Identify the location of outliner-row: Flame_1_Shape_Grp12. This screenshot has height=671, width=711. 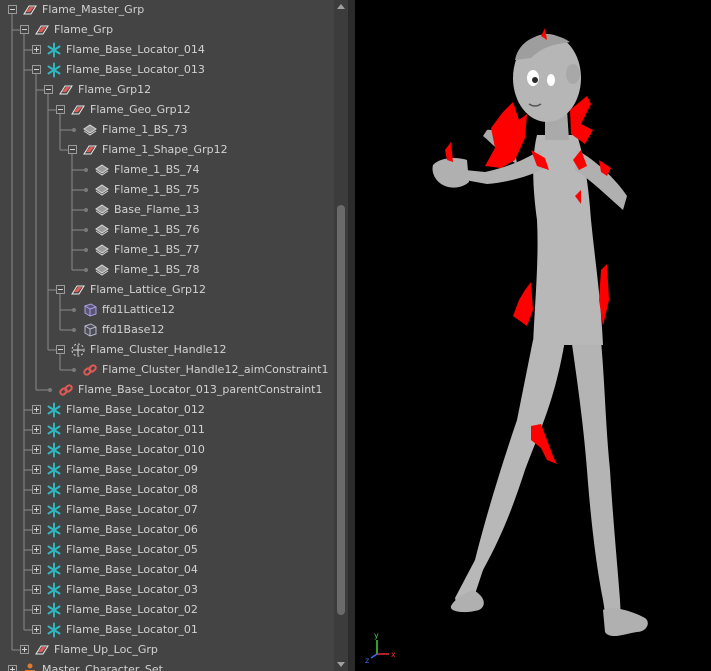
(167, 150).